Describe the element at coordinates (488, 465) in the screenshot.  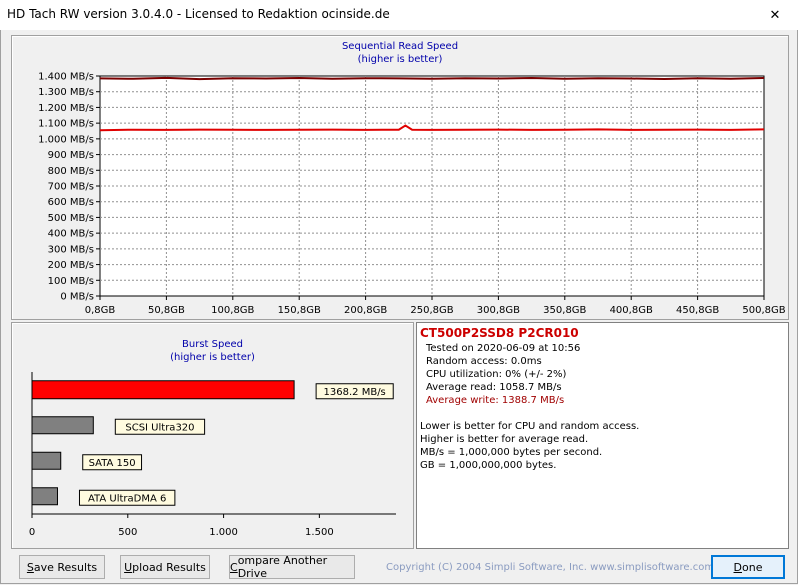
I see `note-gb-unit: GB = 1,000,000,000 bytes.` at that location.